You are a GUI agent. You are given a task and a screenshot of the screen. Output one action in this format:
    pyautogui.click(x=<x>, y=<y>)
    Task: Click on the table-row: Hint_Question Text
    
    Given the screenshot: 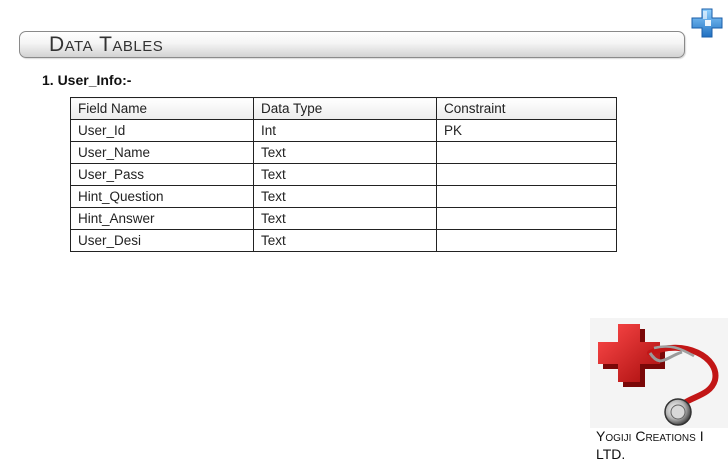 What is the action you would take?
    pyautogui.click(x=343, y=196)
    